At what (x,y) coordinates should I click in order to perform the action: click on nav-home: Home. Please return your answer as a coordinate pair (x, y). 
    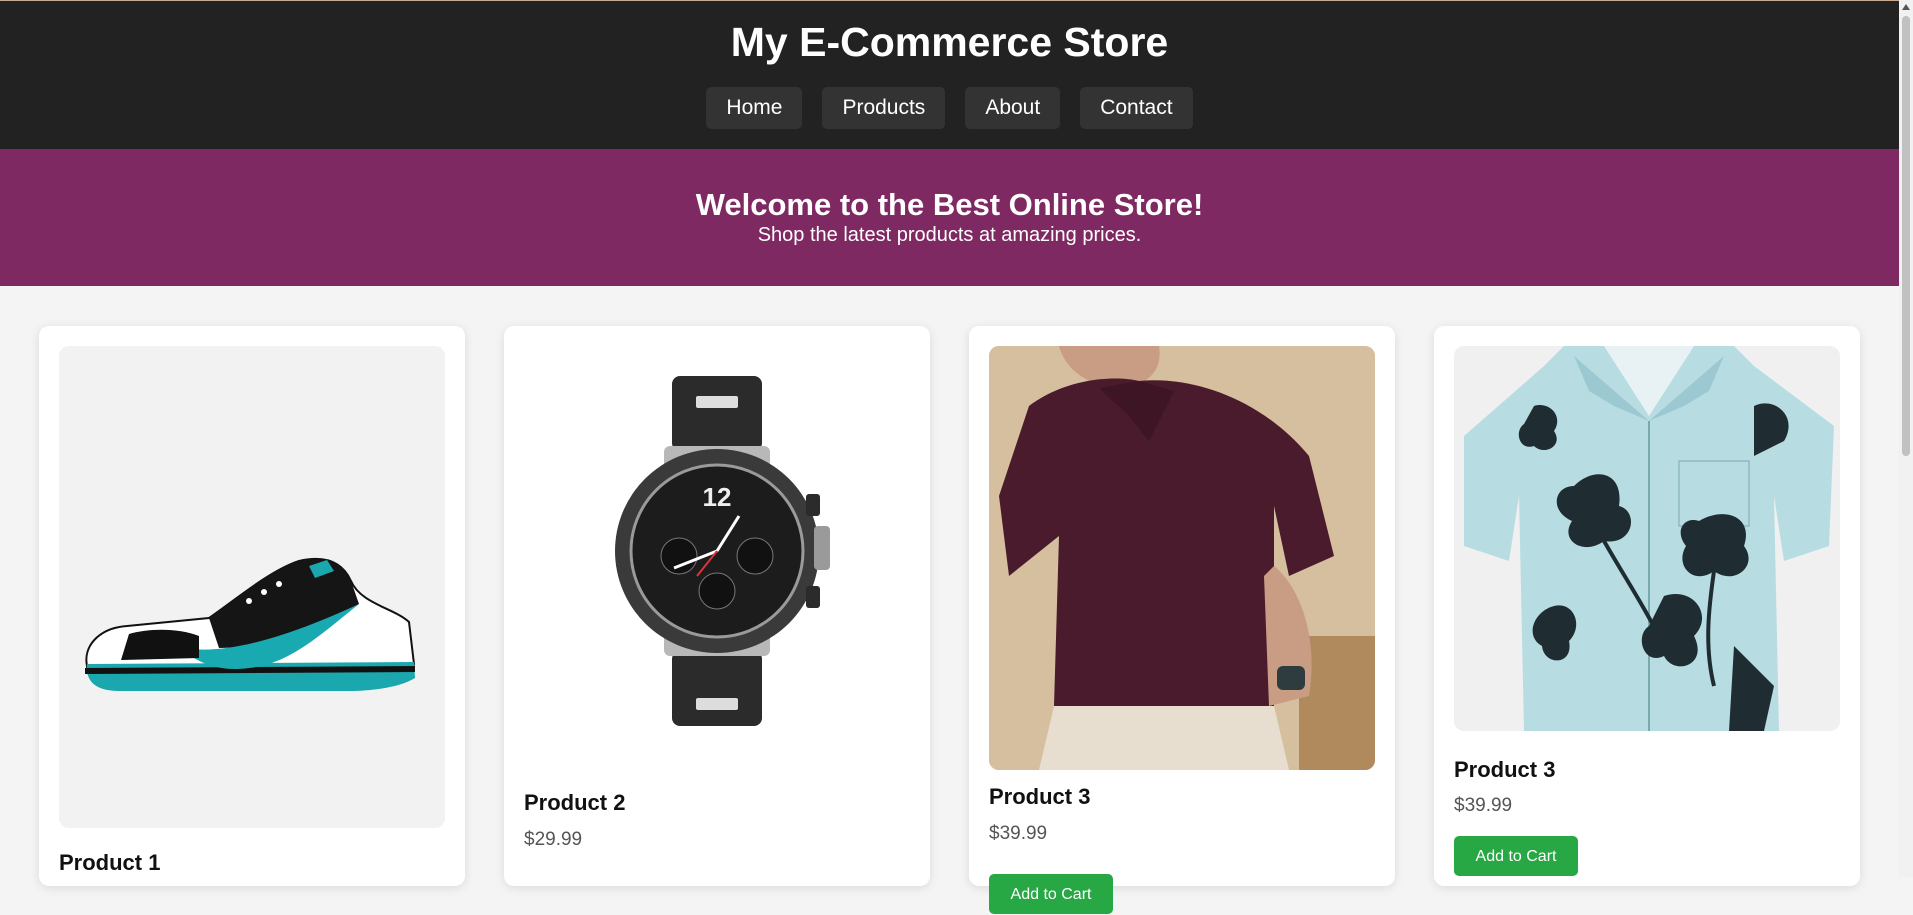
    Looking at the image, I should click on (754, 108).